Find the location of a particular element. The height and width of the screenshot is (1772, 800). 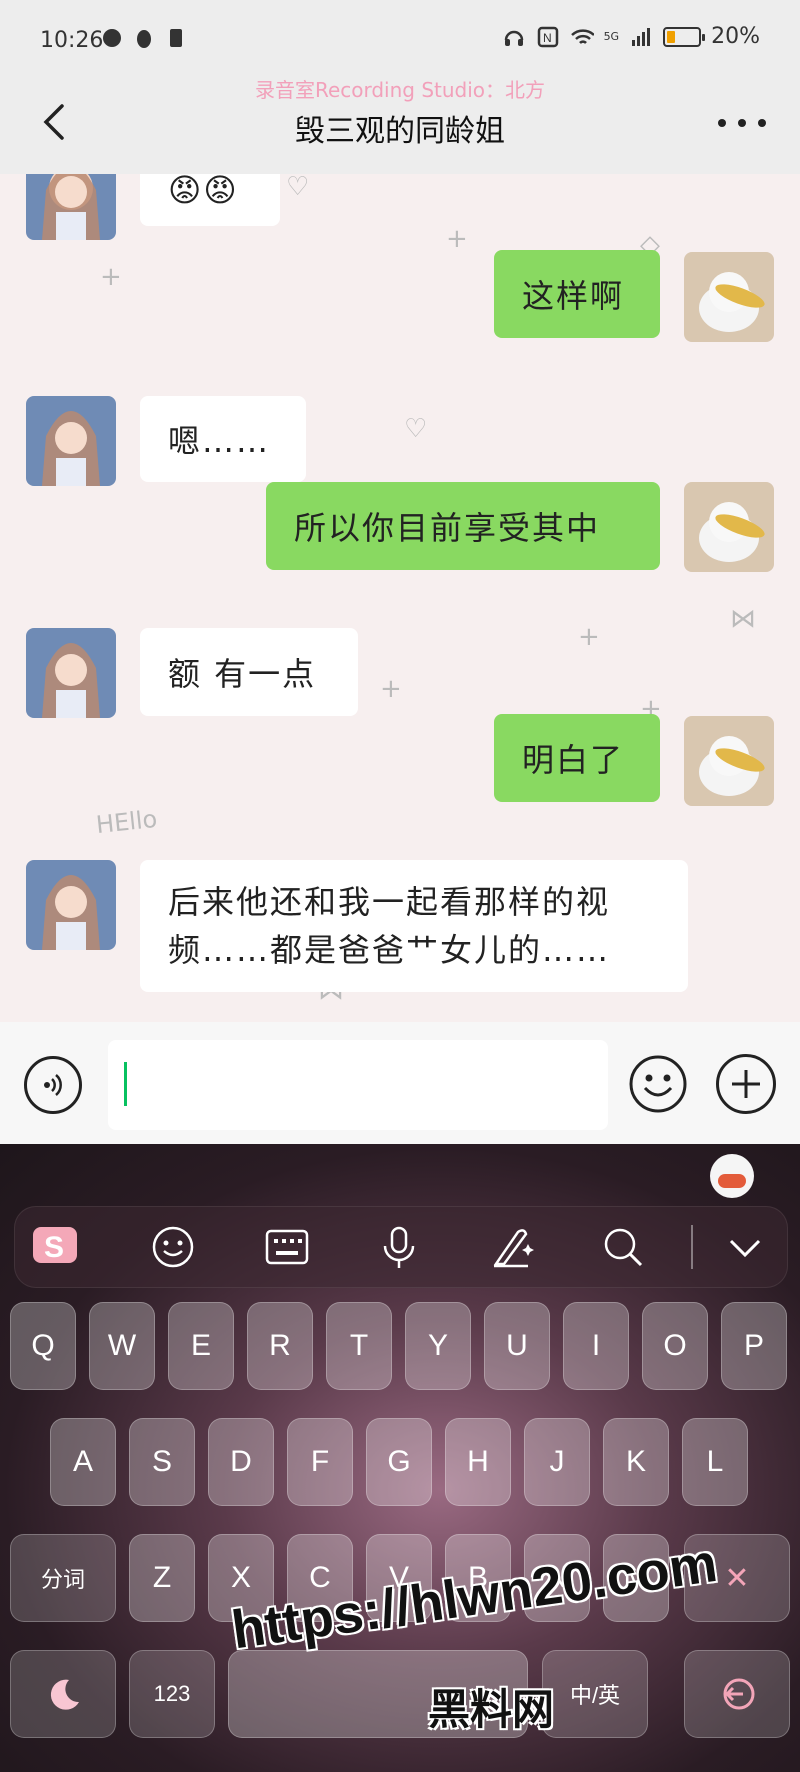

wifi-icon is located at coordinates (582, 37).